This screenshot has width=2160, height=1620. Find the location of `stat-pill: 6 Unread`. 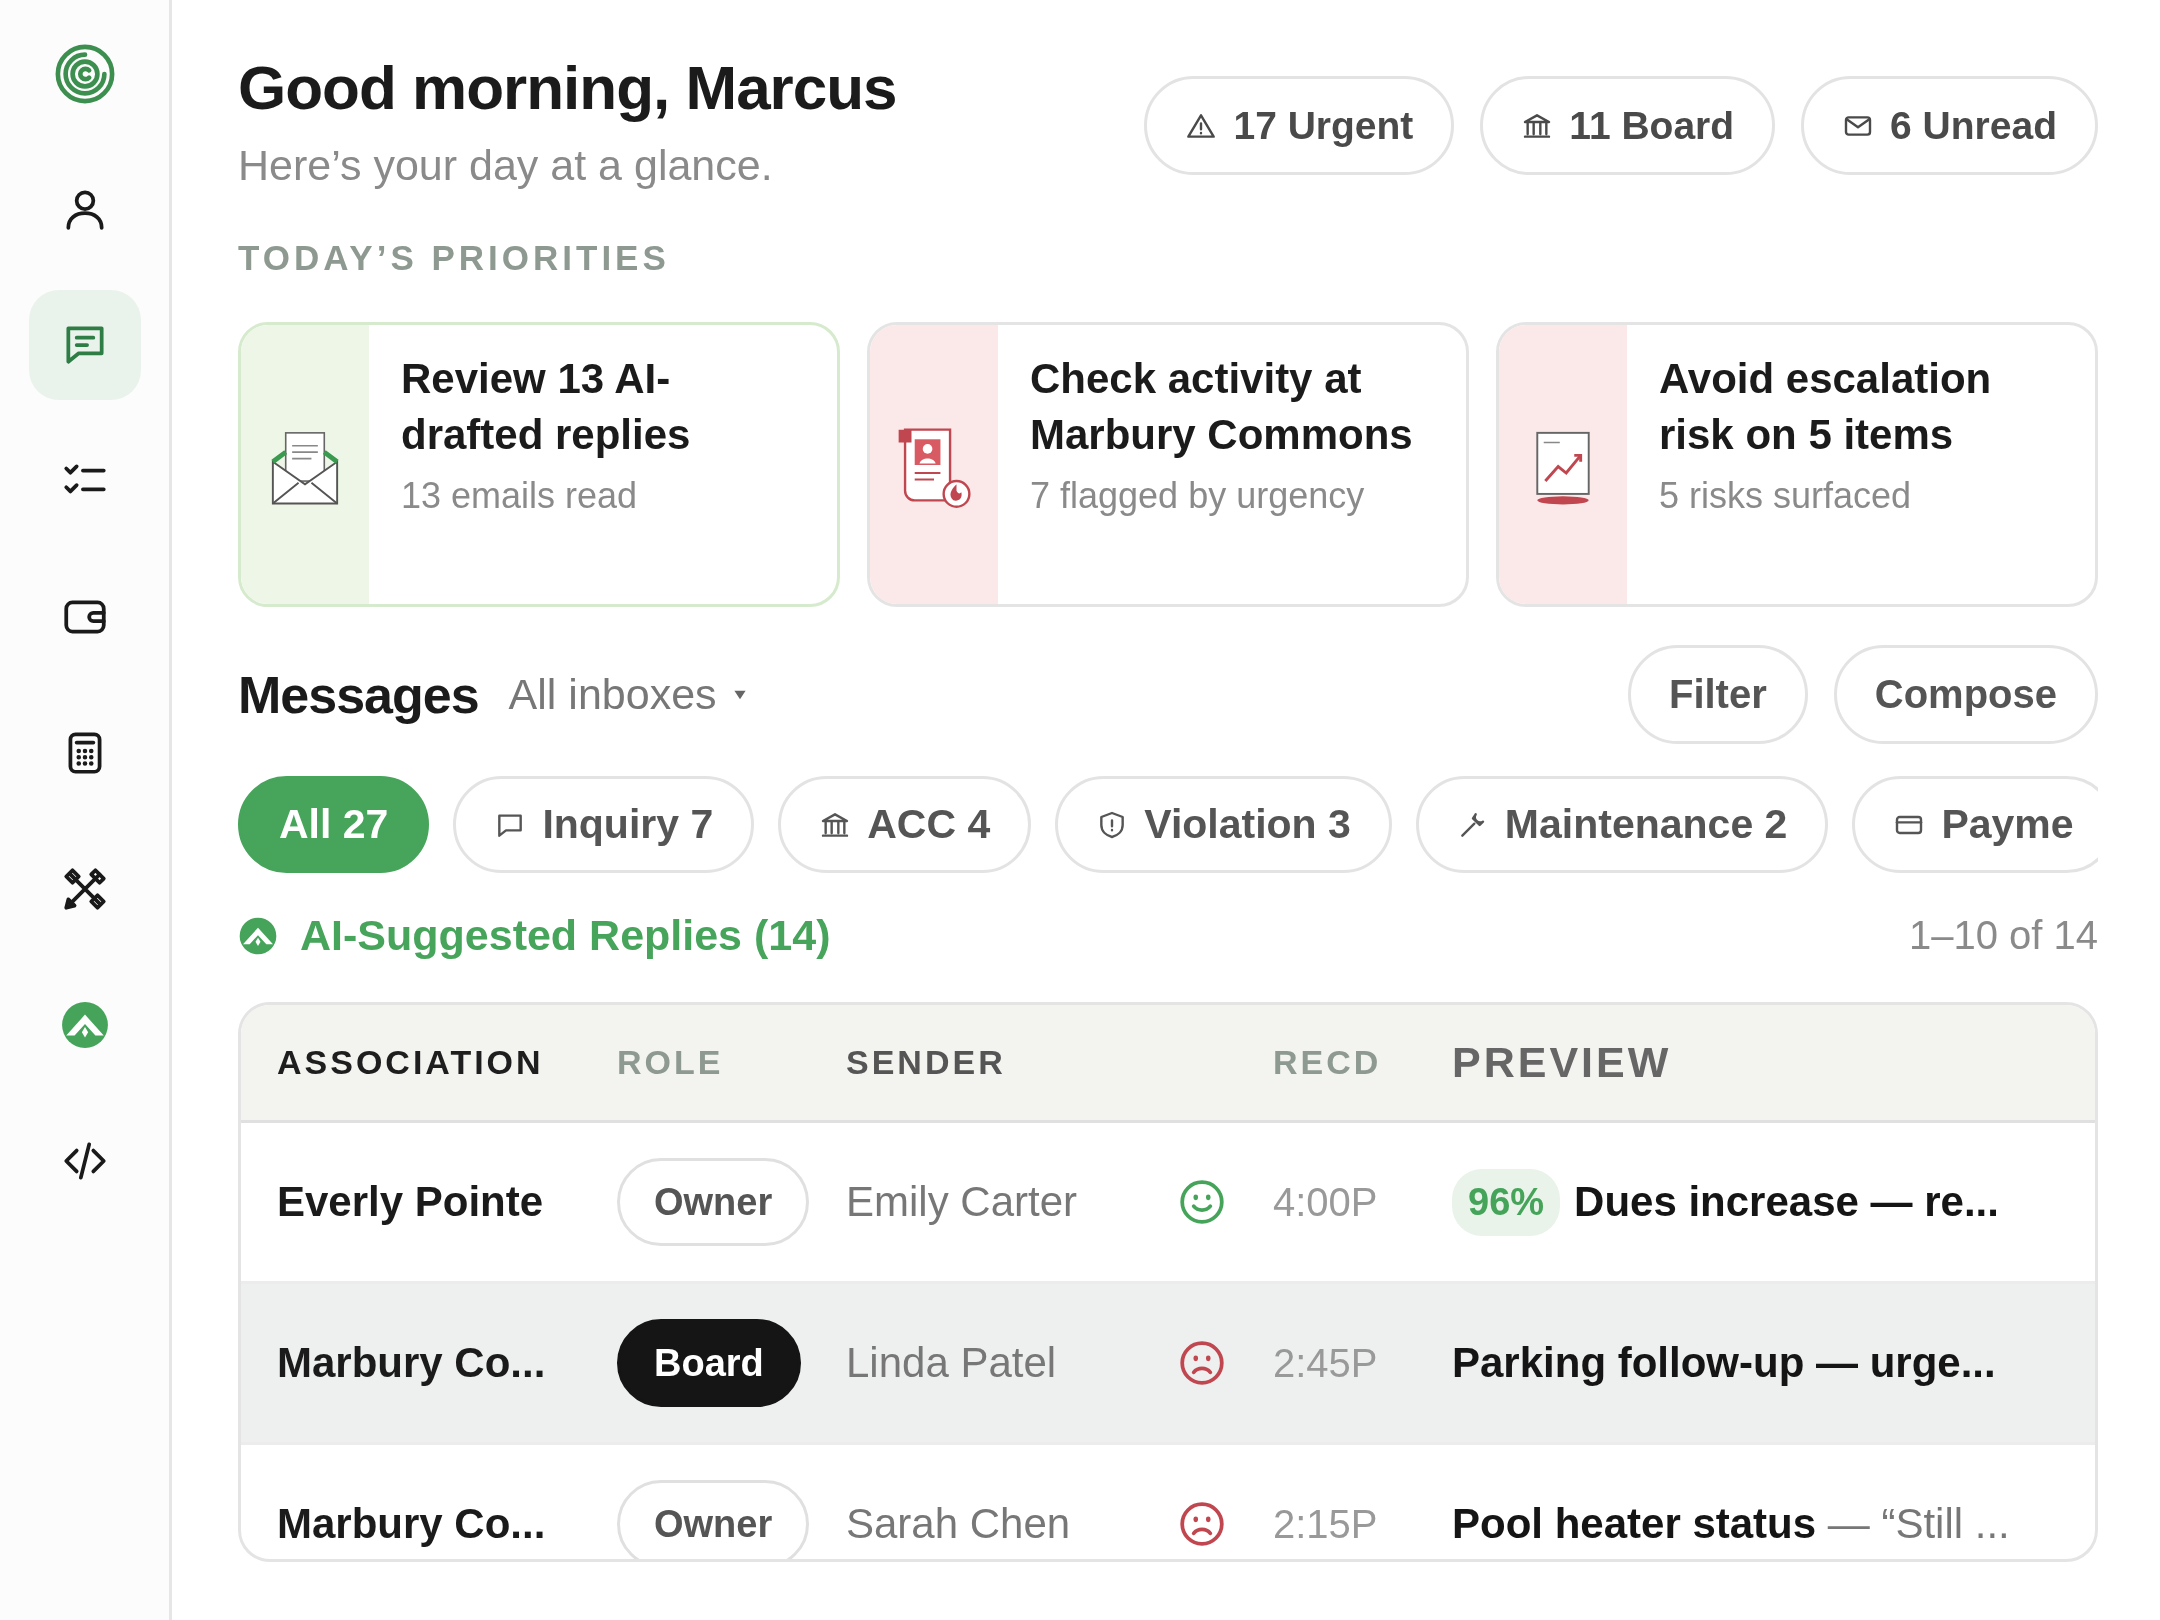

stat-pill: 6 Unread is located at coordinates (1949, 125).